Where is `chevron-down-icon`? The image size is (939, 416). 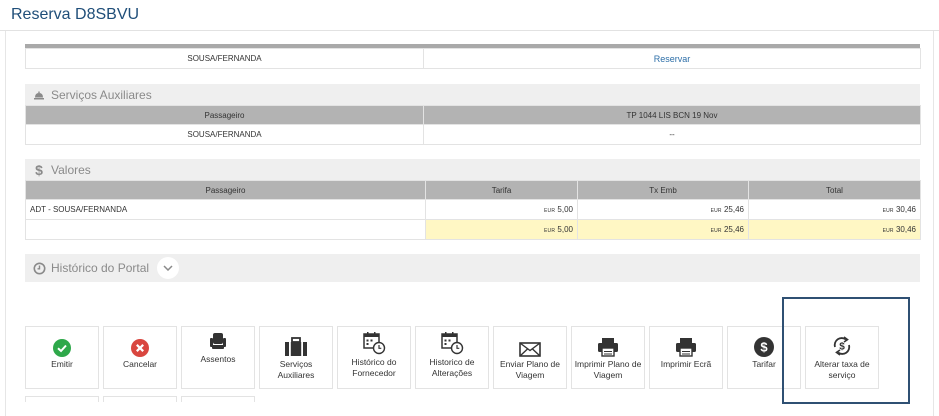
chevron-down-icon is located at coordinates (168, 268).